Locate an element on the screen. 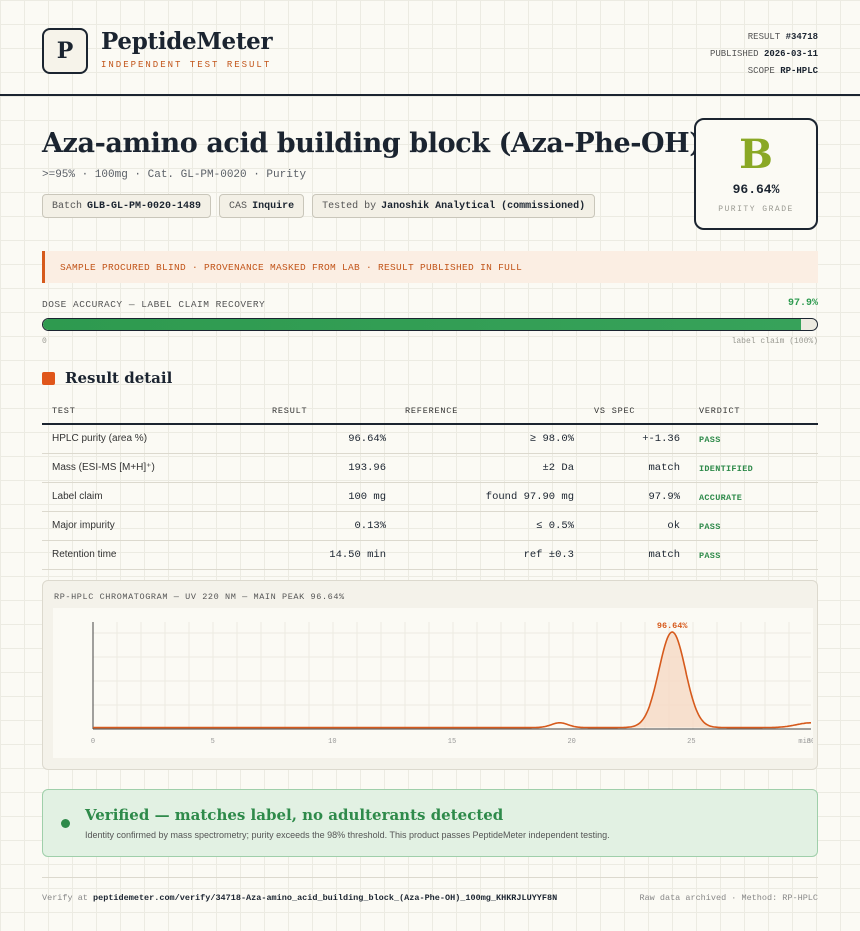 This screenshot has width=860, height=931. x-tick-label: 25 is located at coordinates (691, 742).